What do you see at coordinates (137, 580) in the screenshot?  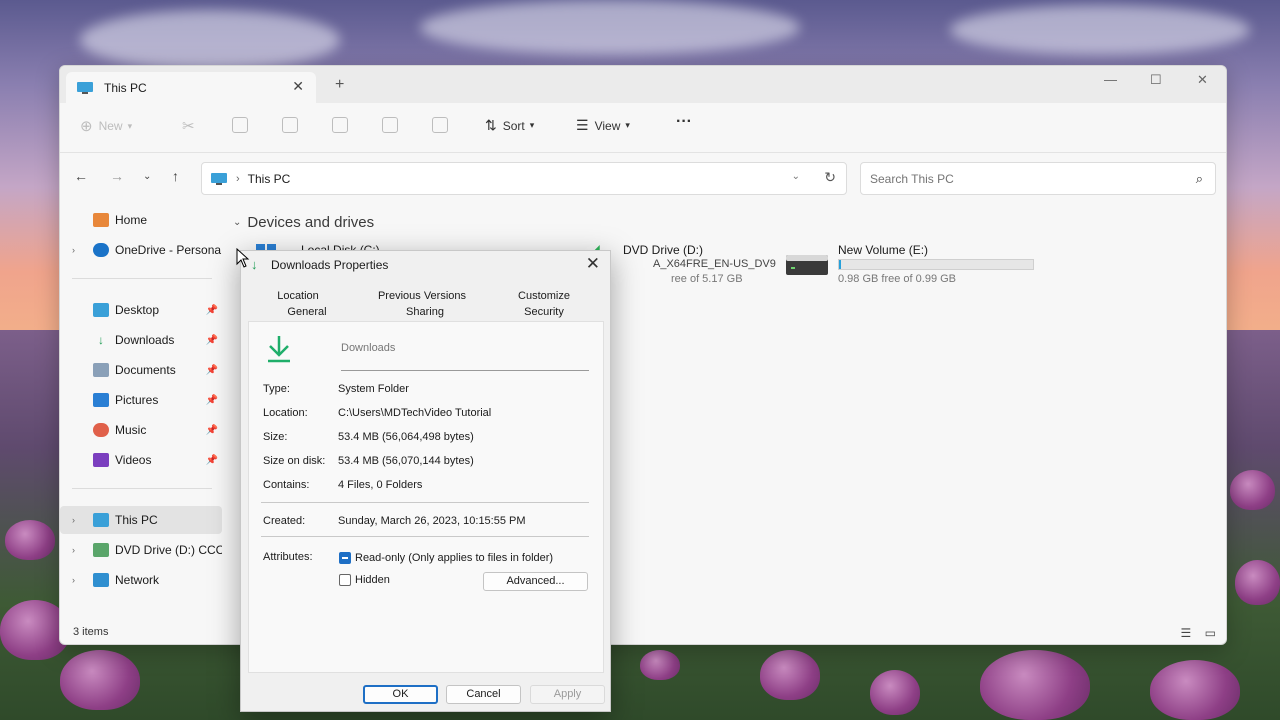 I see `sidebar-item-label: Network` at bounding box center [137, 580].